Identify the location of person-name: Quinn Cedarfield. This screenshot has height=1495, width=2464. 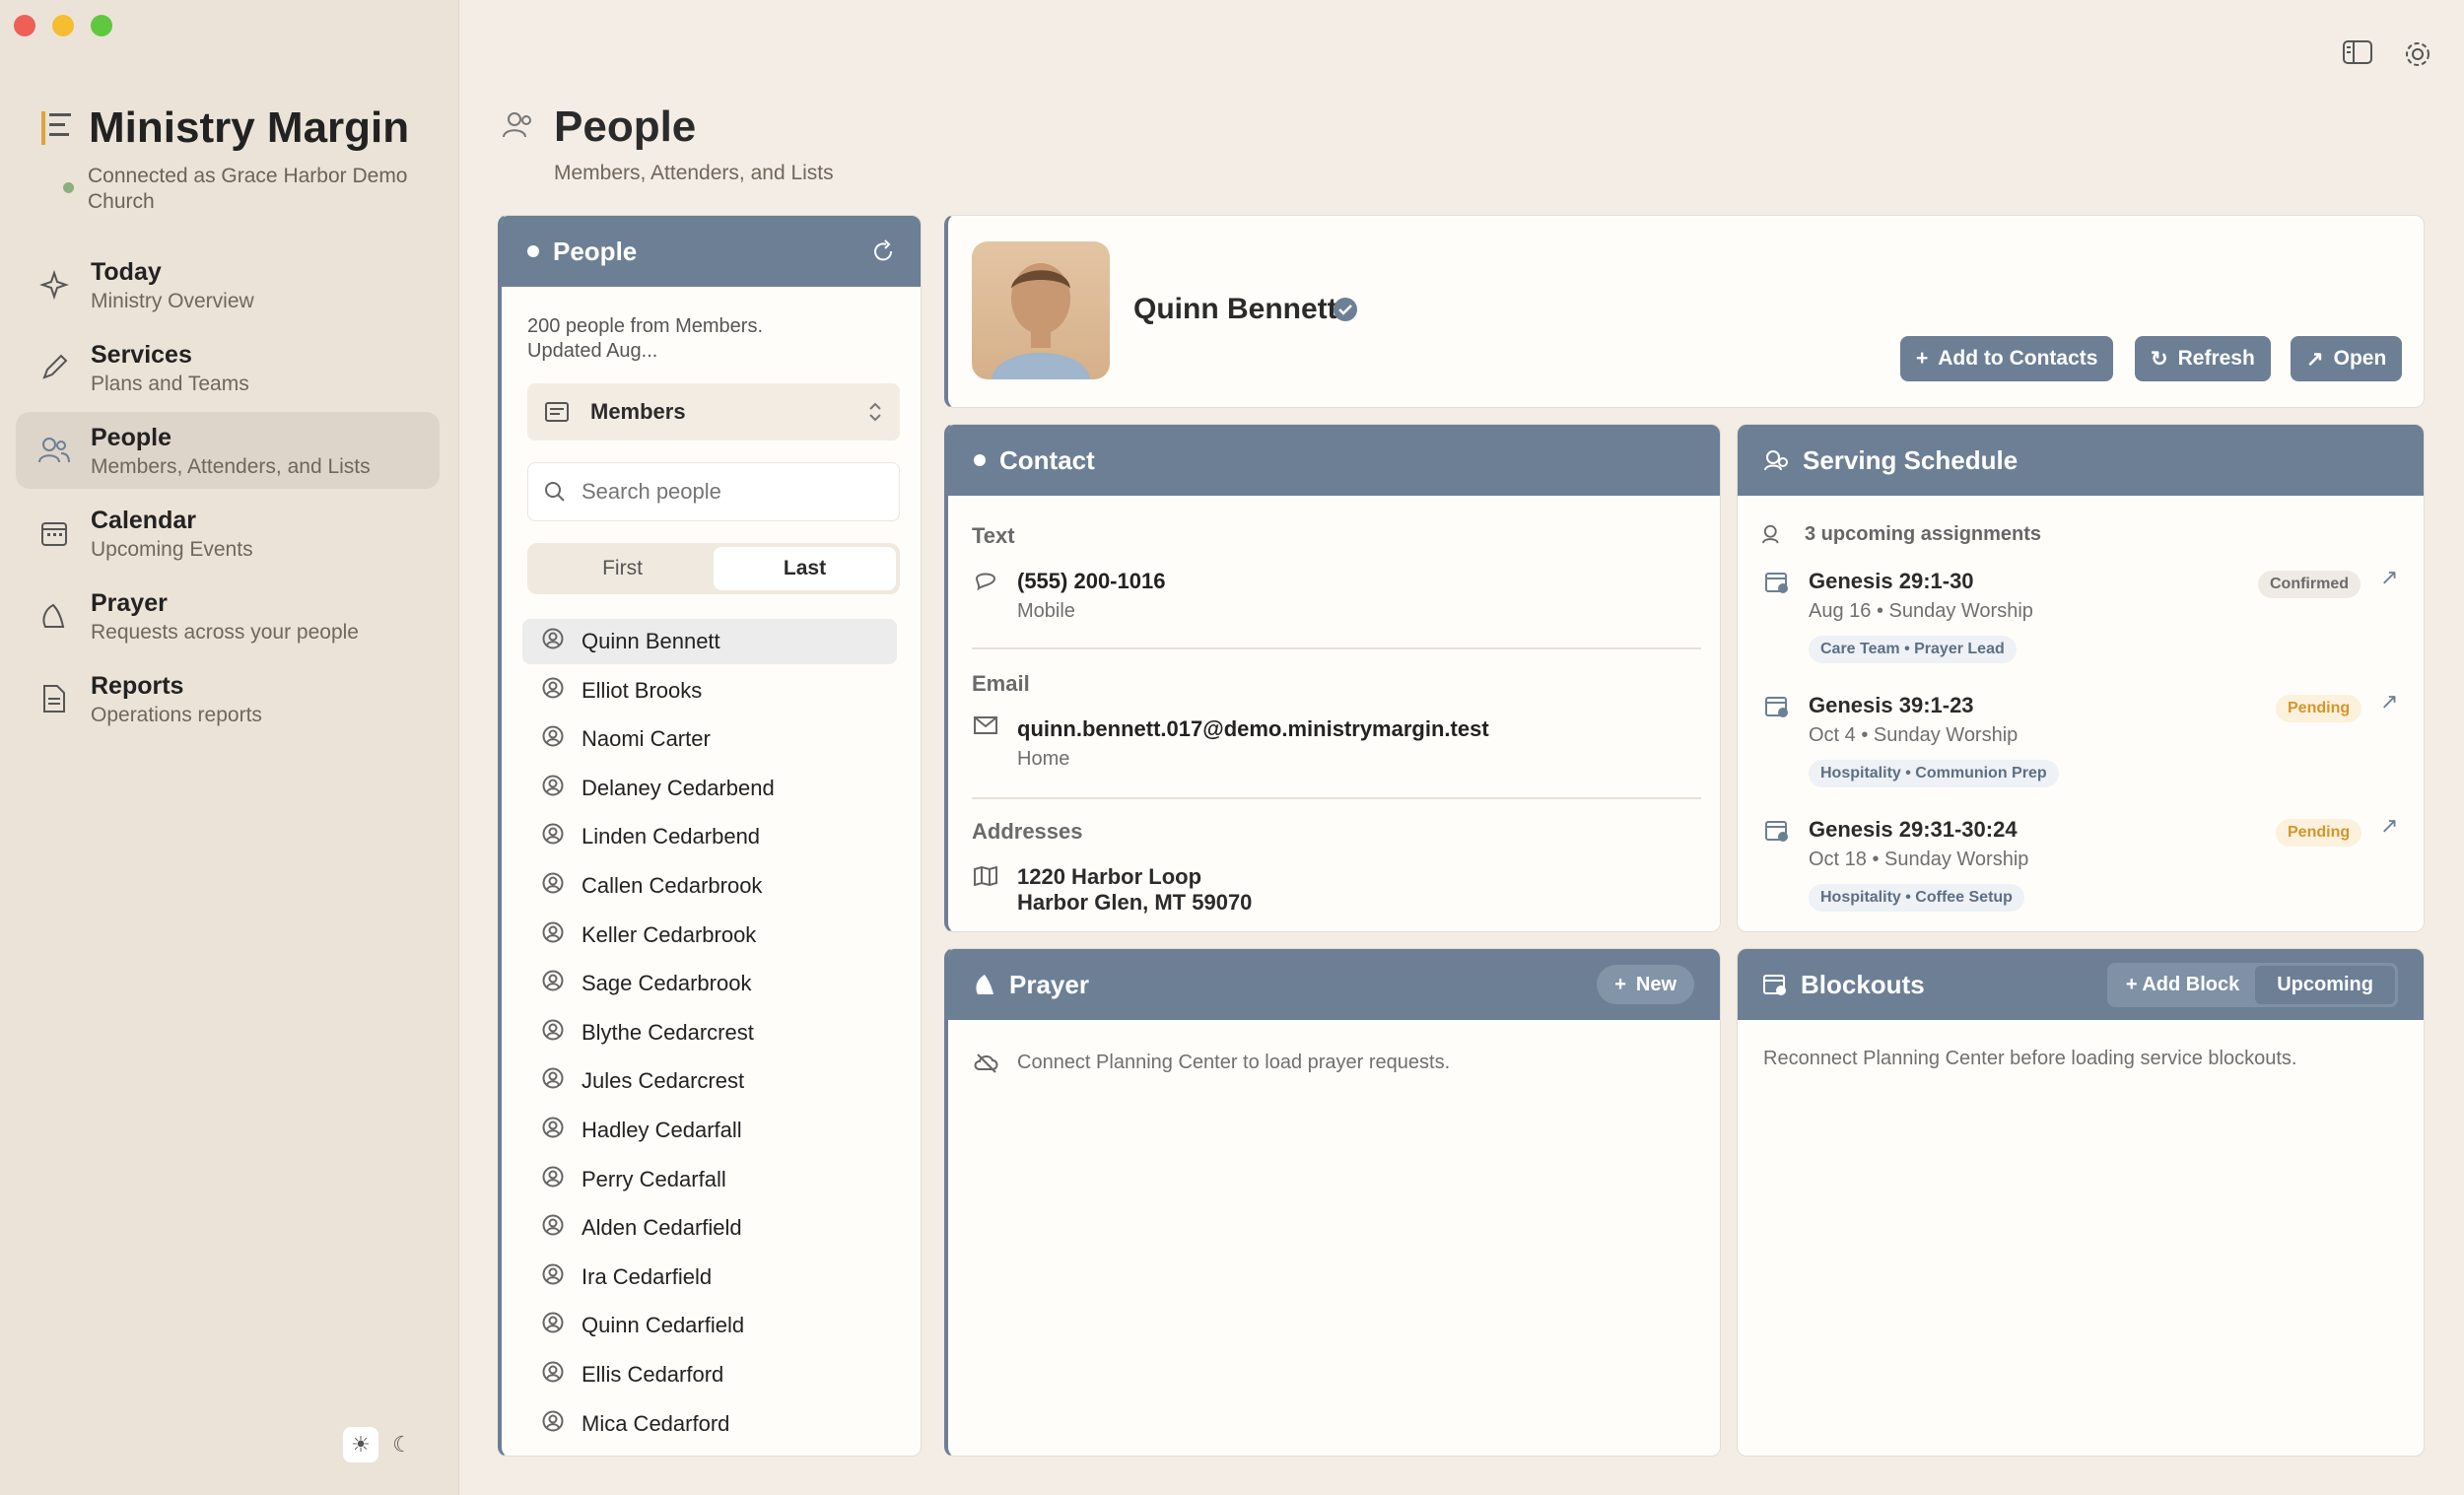
(663, 1325).